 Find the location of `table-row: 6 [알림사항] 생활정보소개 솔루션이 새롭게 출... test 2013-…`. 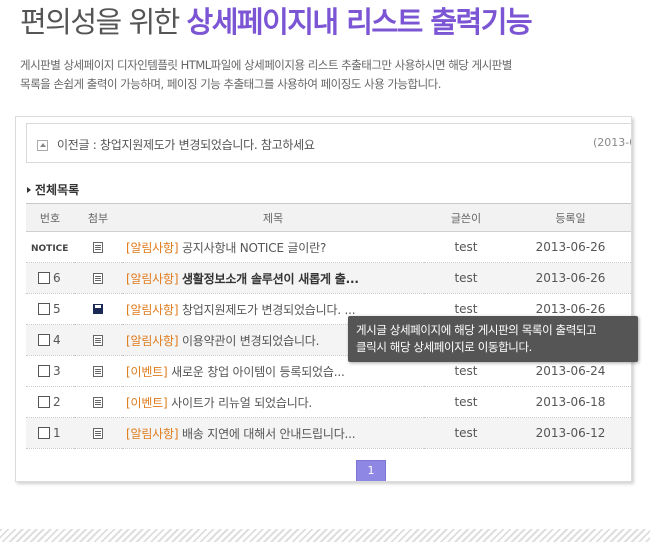

table-row: 6 [알림사항] 생활정보소개 솔루션이 새롭게 출... test 2013-… is located at coordinates (328, 278).